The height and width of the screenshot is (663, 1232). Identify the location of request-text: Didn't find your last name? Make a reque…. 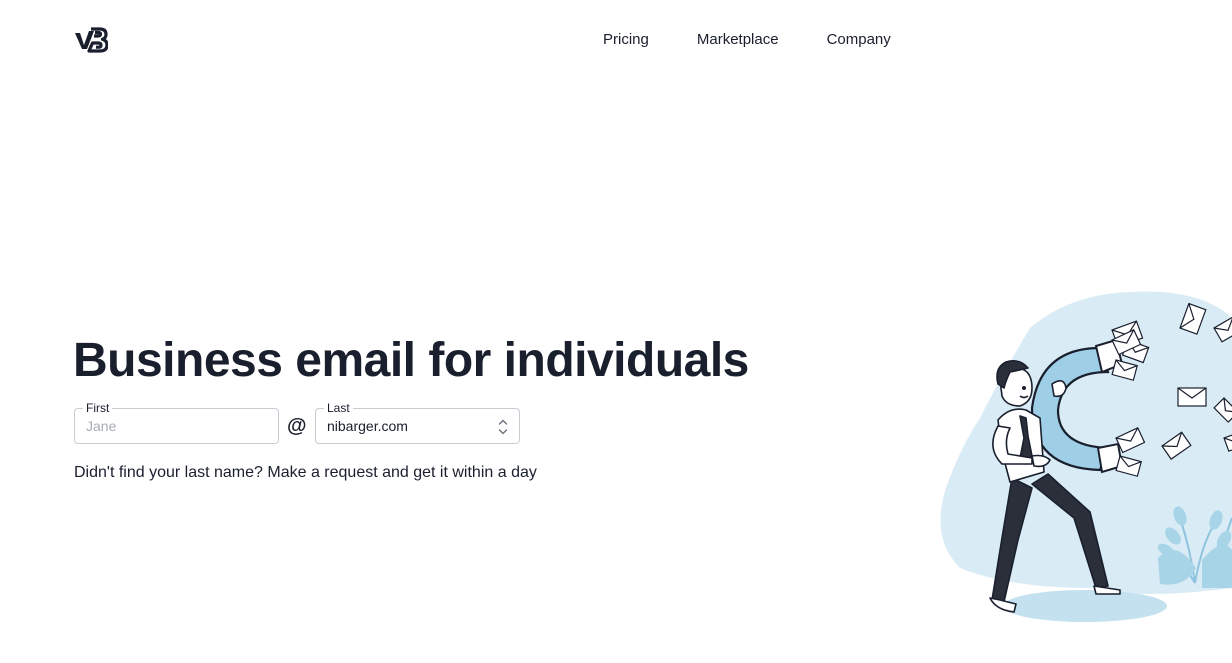
(305, 472).